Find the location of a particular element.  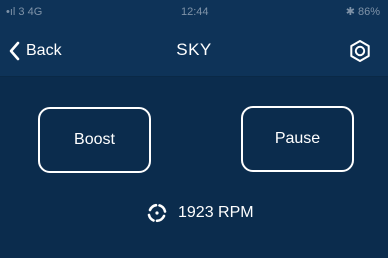

status-carrier: •ıl 3 4G is located at coordinates (24, 12).